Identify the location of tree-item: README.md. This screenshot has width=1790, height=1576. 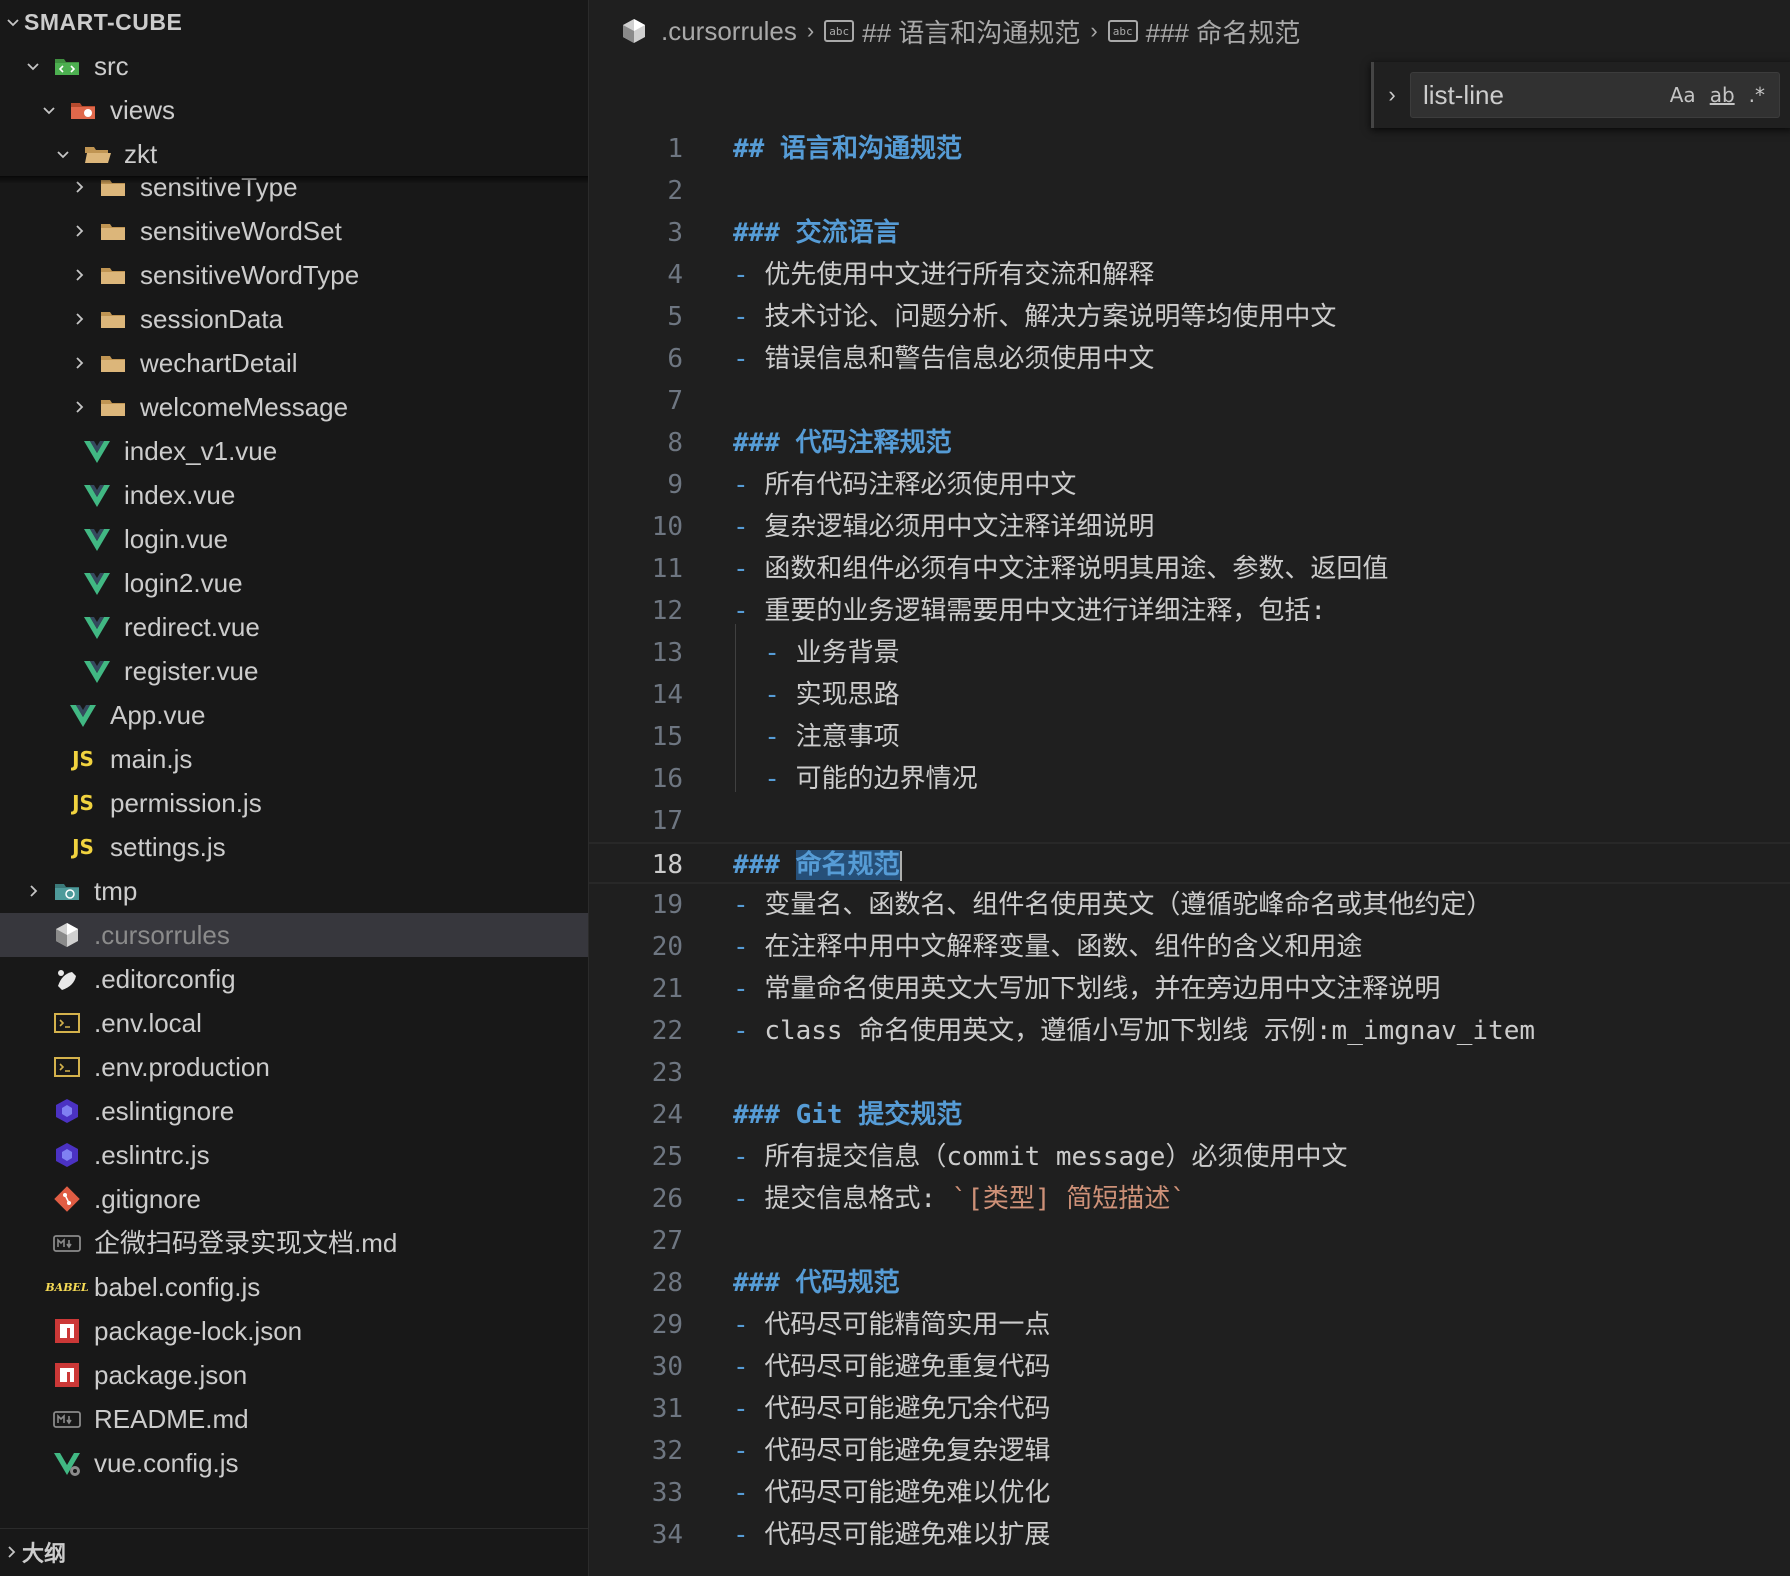
(294, 1419).